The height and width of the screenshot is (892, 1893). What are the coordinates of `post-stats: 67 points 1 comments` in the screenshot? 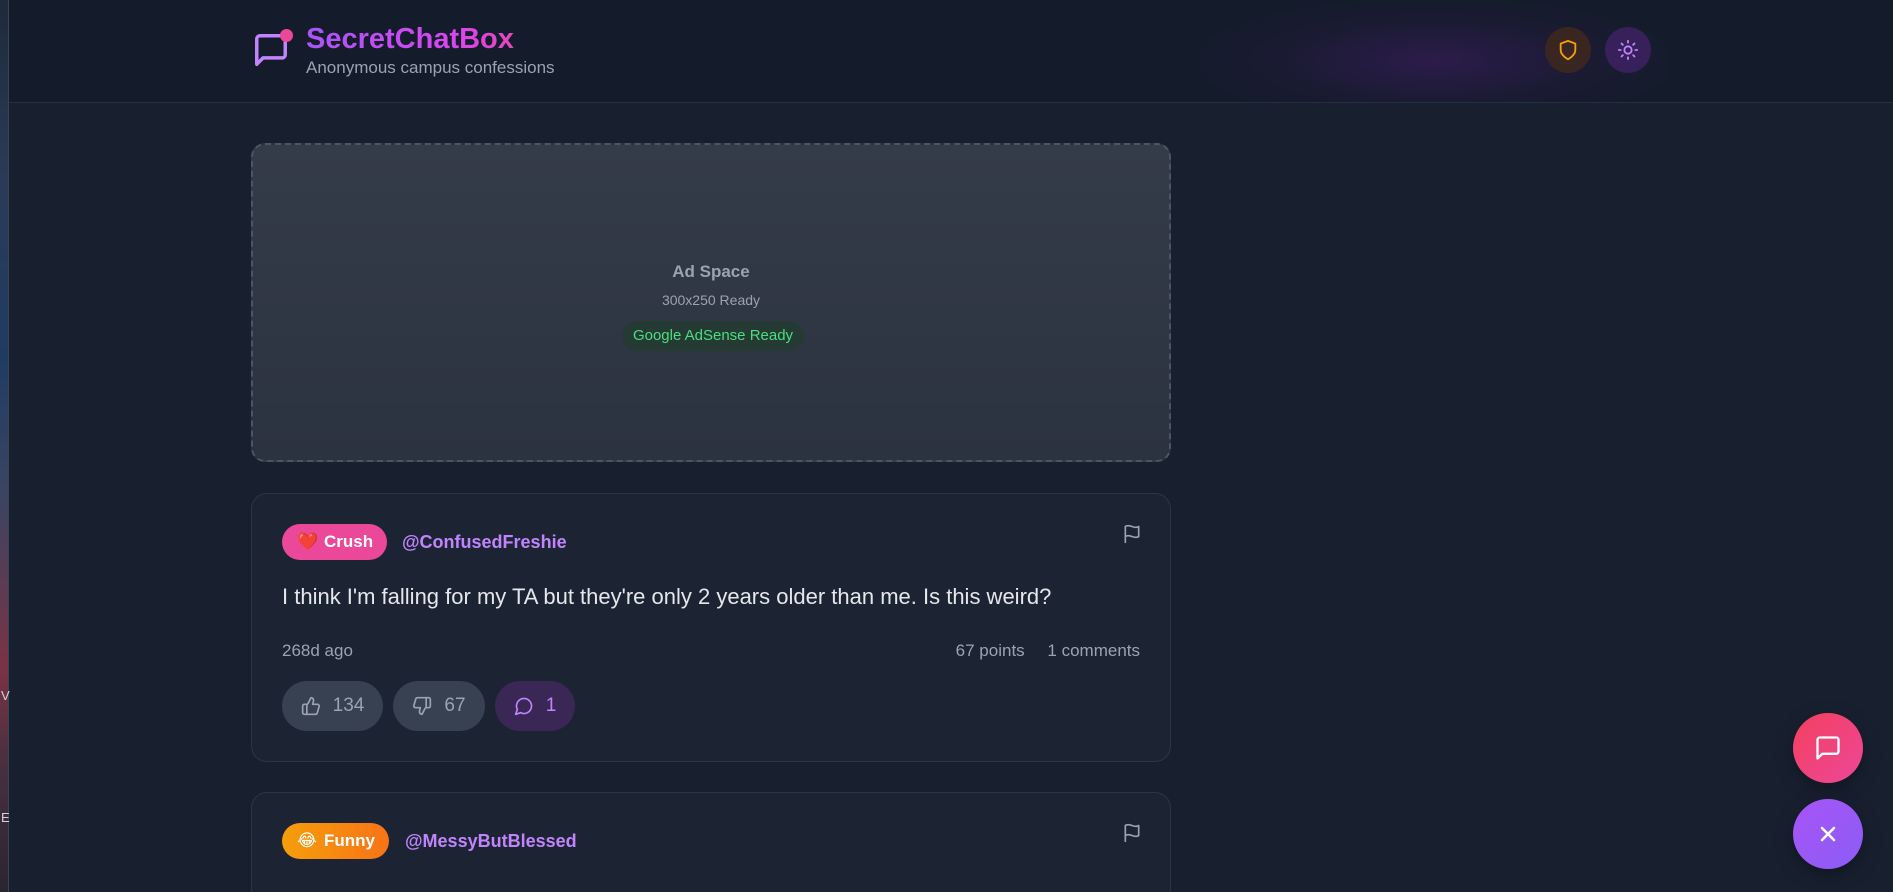 It's located at (1048, 651).